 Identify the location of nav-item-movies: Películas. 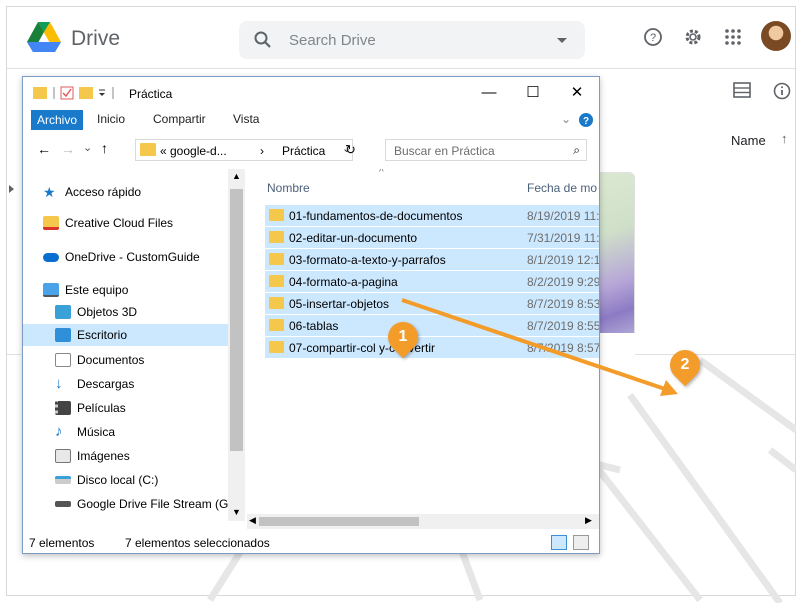
(90, 408).